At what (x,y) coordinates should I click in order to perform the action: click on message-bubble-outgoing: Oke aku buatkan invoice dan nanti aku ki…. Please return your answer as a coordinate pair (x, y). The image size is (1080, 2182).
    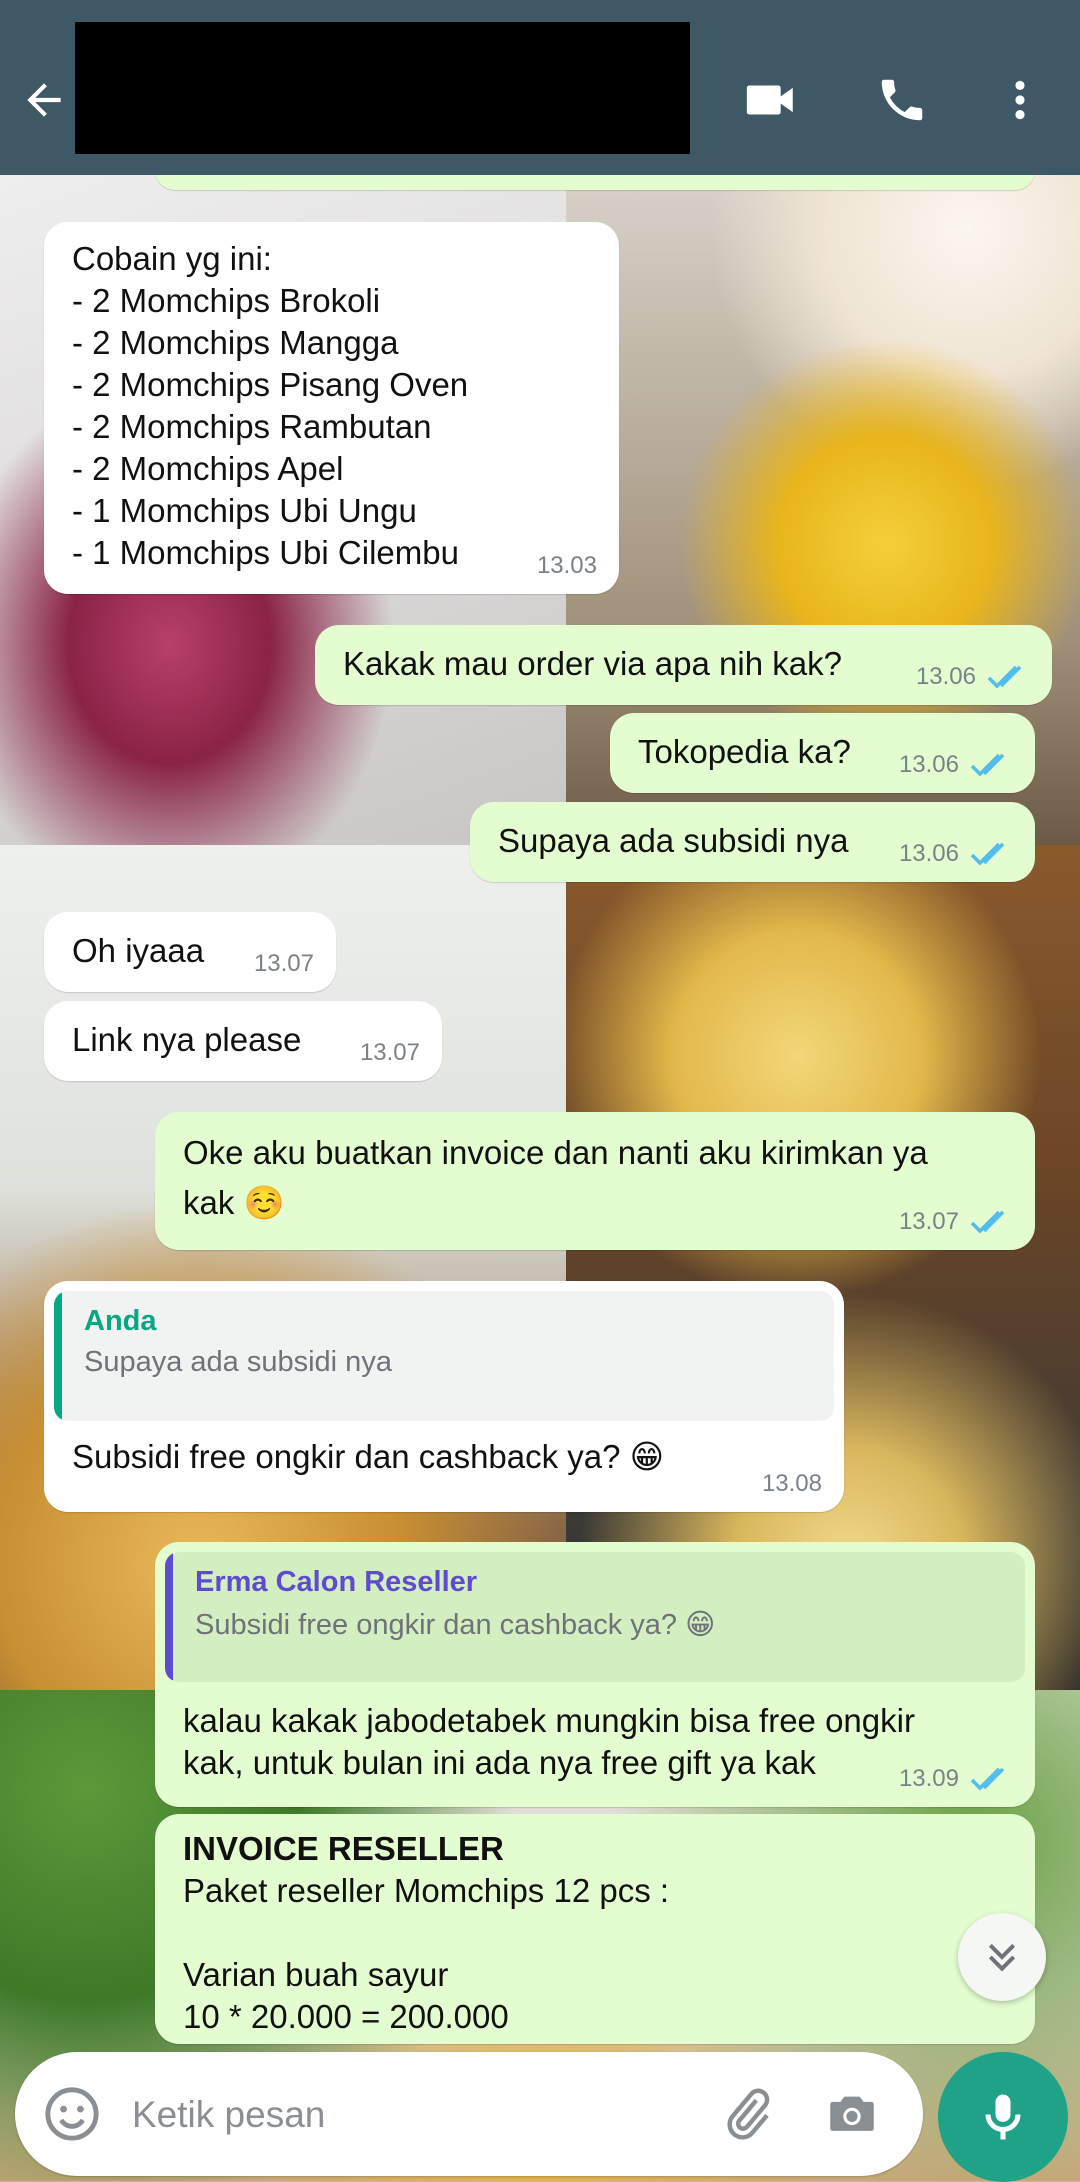
    Looking at the image, I should click on (595, 1181).